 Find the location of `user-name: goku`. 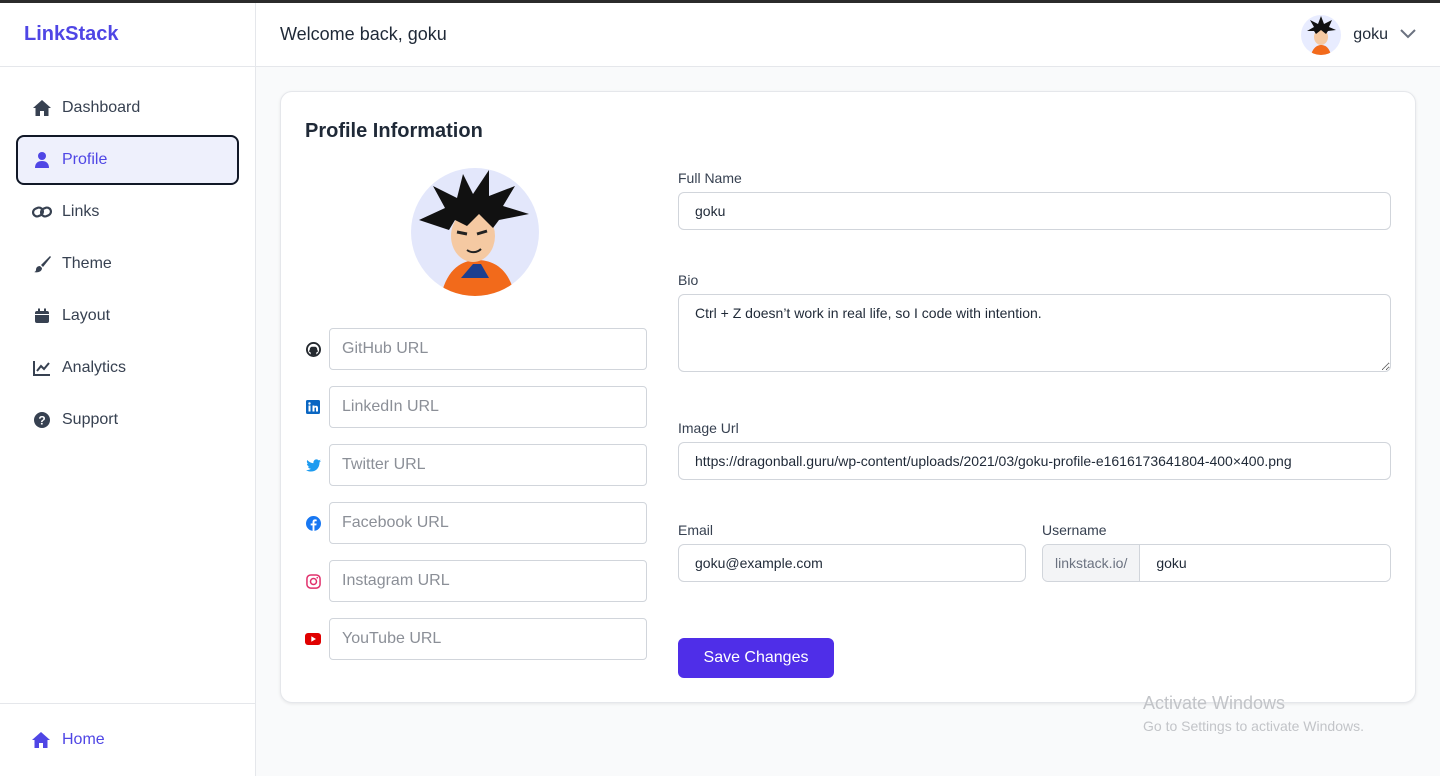

user-name: goku is located at coordinates (1370, 34).